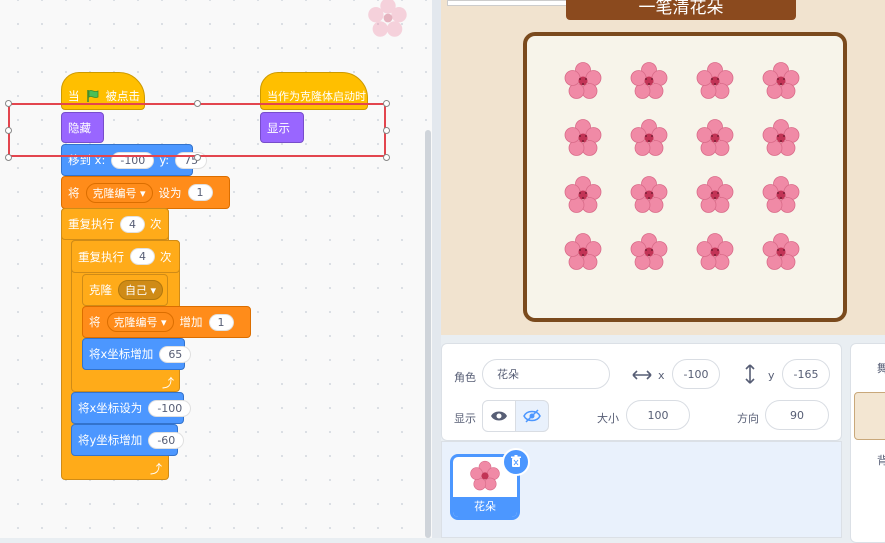 This screenshot has height=543, width=885. I want to click on sprite-list-pane: 花朵, so click(641, 489).